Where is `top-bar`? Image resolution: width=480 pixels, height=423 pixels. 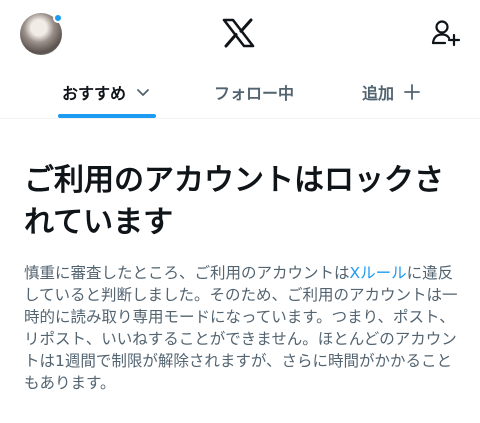
top-bar is located at coordinates (240, 31).